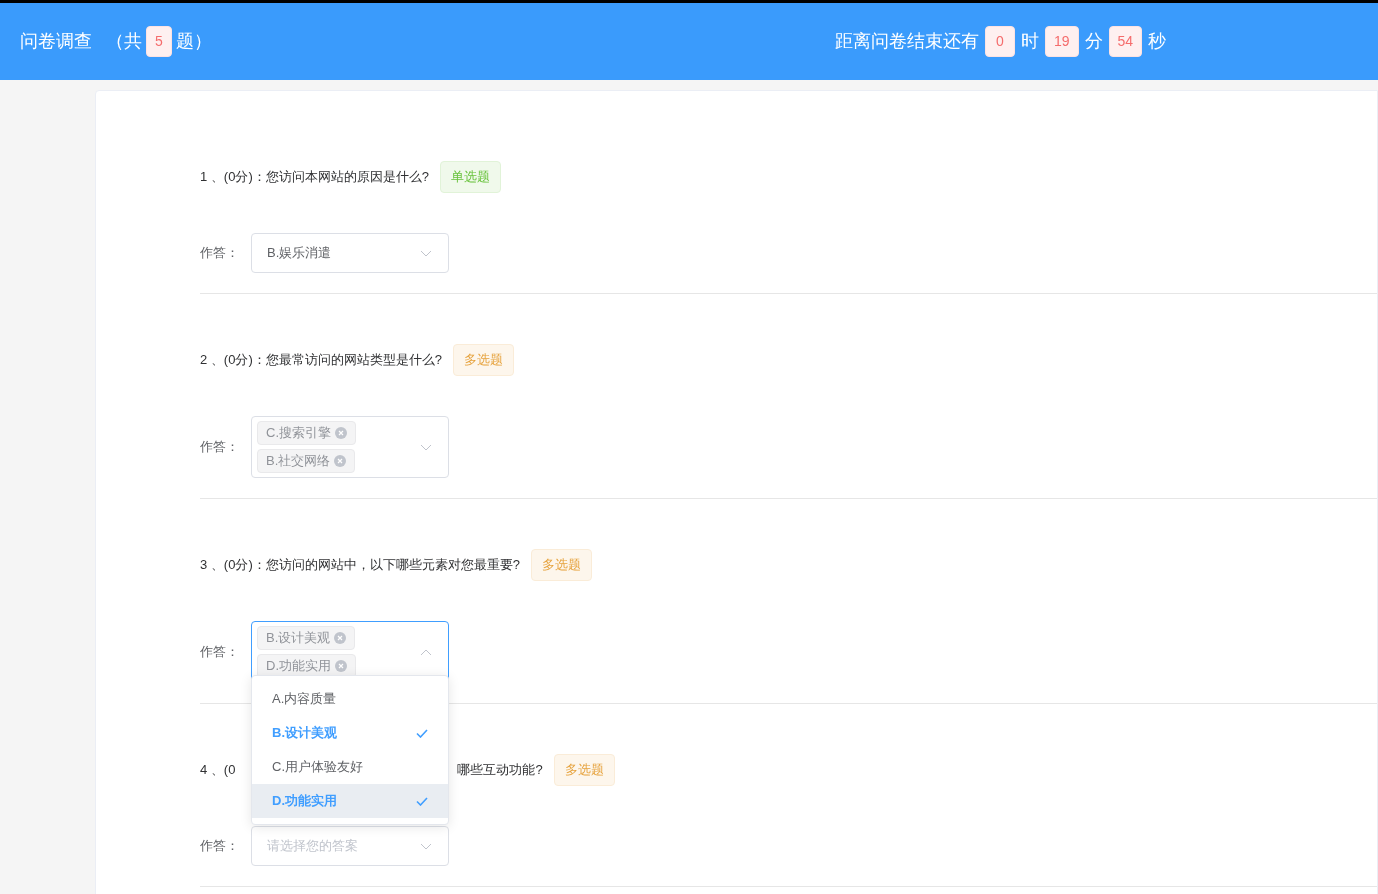  What do you see at coordinates (1062, 41) in the screenshot?
I see `timer-value: 19` at bounding box center [1062, 41].